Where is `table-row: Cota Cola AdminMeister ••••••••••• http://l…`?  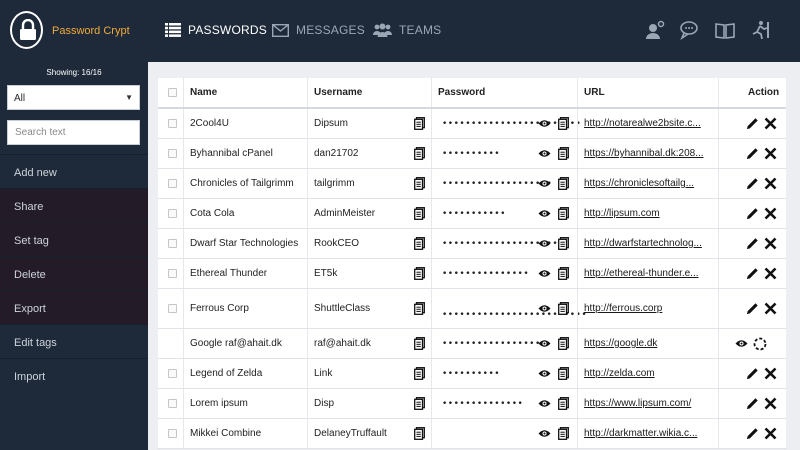
table-row: Cota Cola AdminMeister ••••••••••• http://l… is located at coordinates (472, 214).